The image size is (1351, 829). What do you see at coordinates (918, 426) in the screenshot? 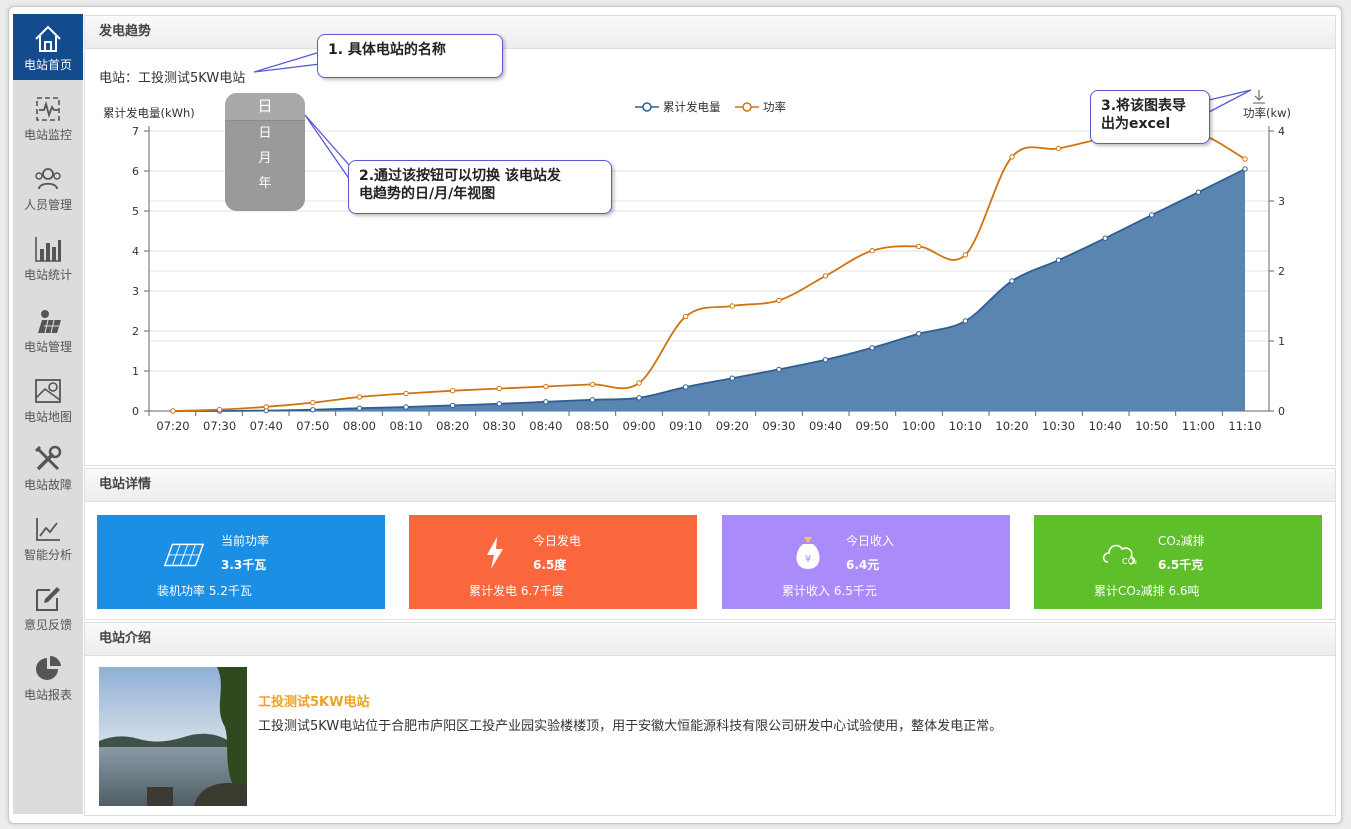
I see `x-tick-label: 10:00` at bounding box center [918, 426].